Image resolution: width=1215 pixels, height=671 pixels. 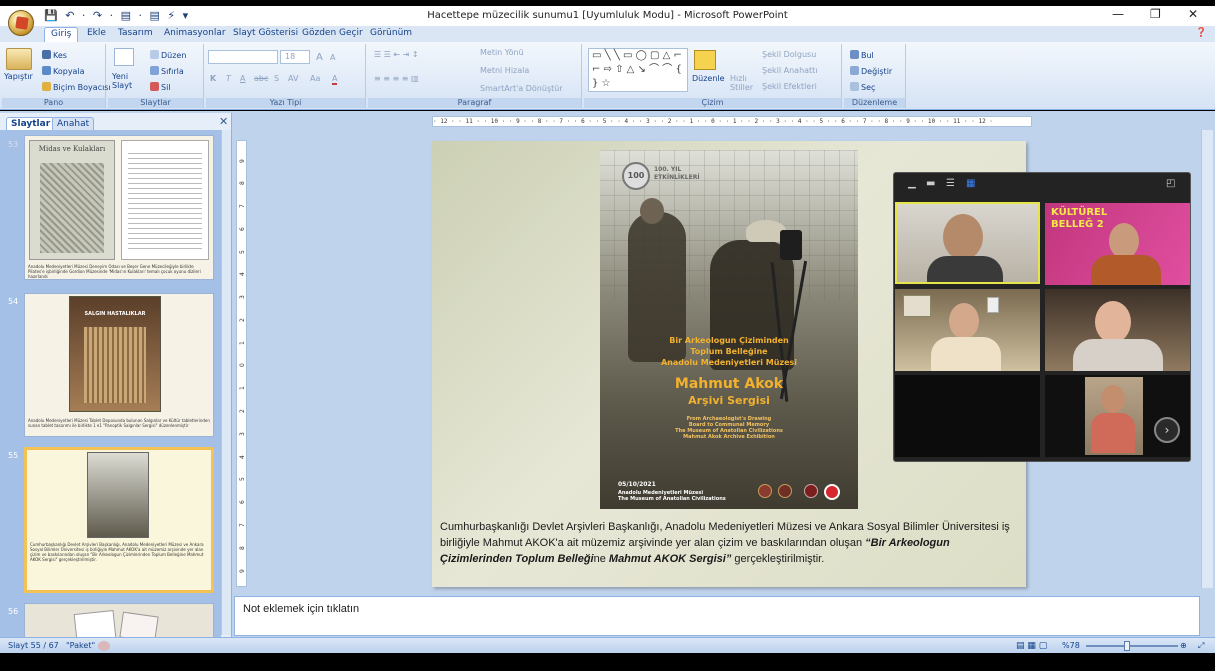 I want to click on font-size-combo: 18, so click(x=295, y=57).